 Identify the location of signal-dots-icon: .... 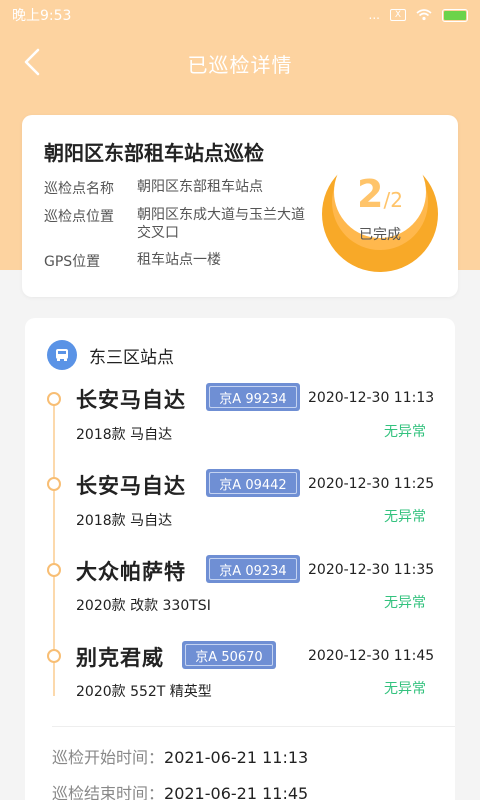
(374, 15).